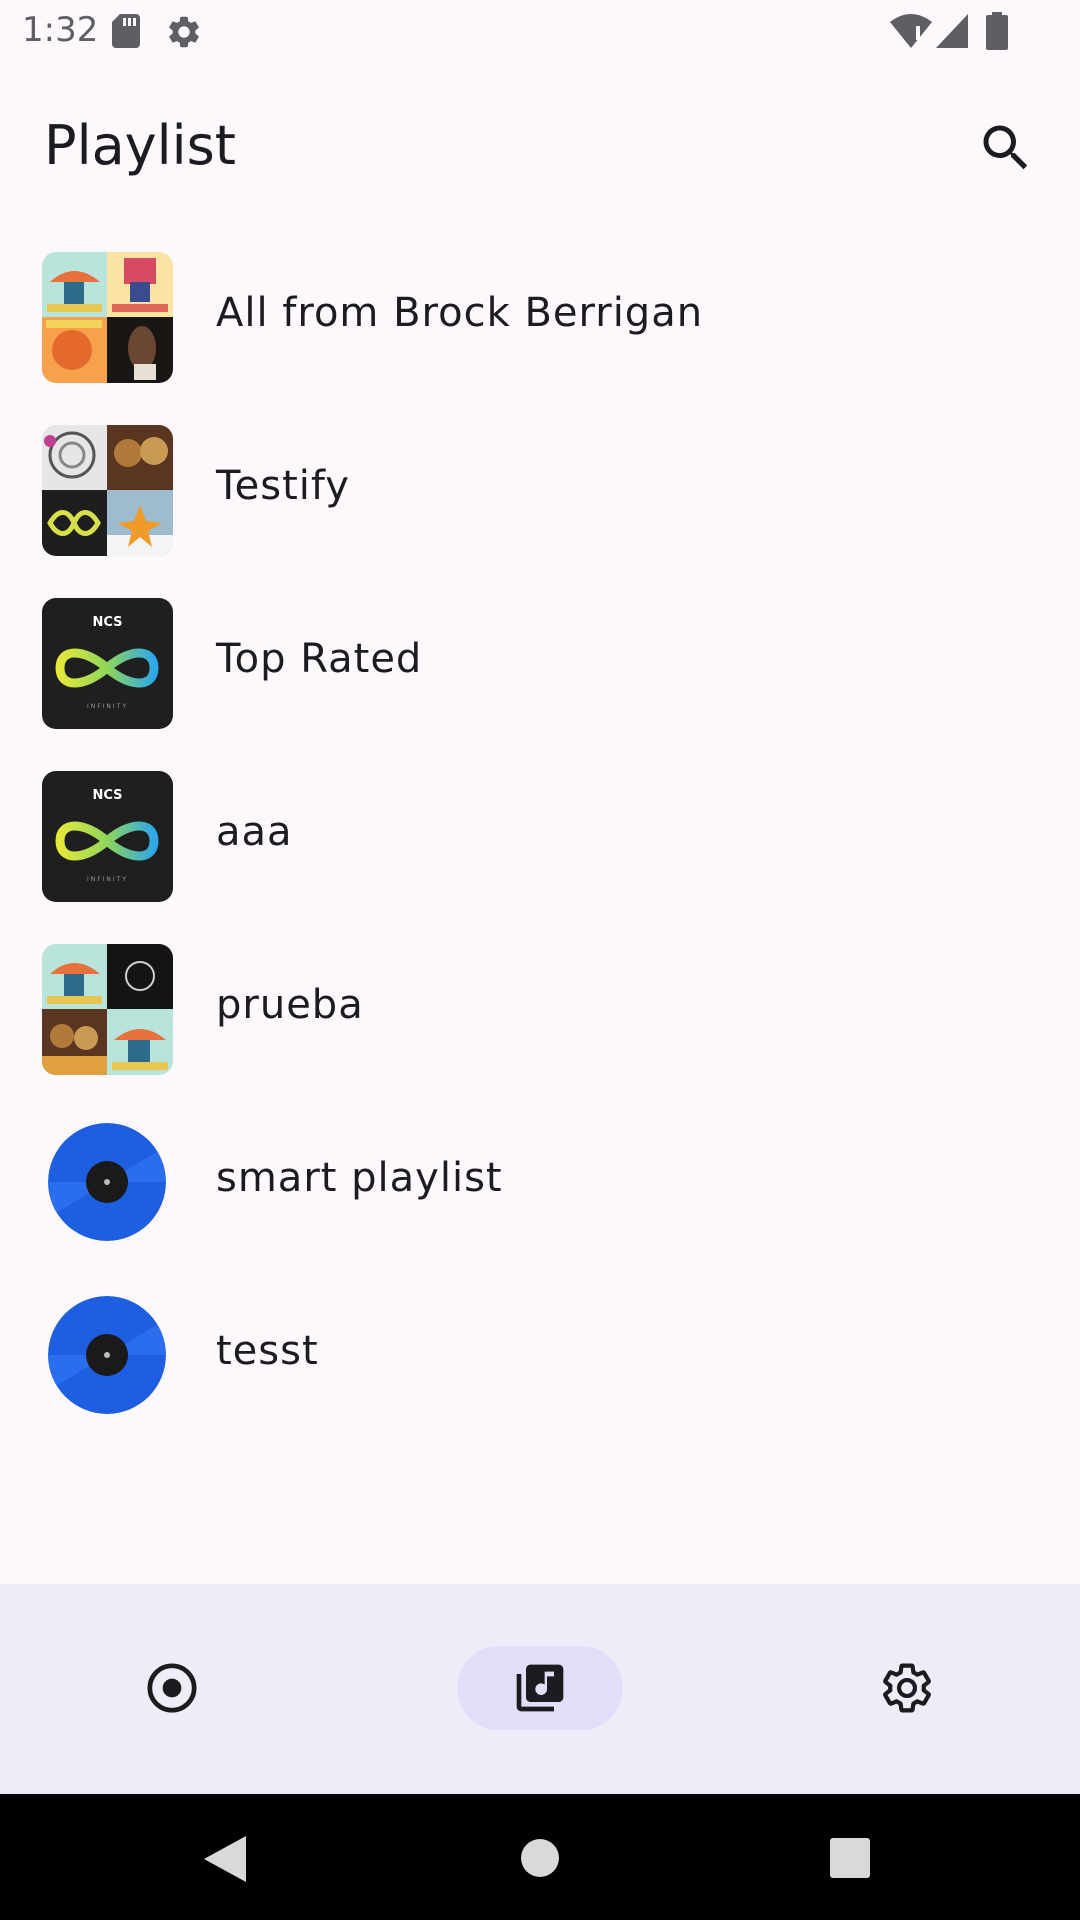 This screenshot has width=1080, height=1920. I want to click on playlist-name: tesst, so click(267, 1351).